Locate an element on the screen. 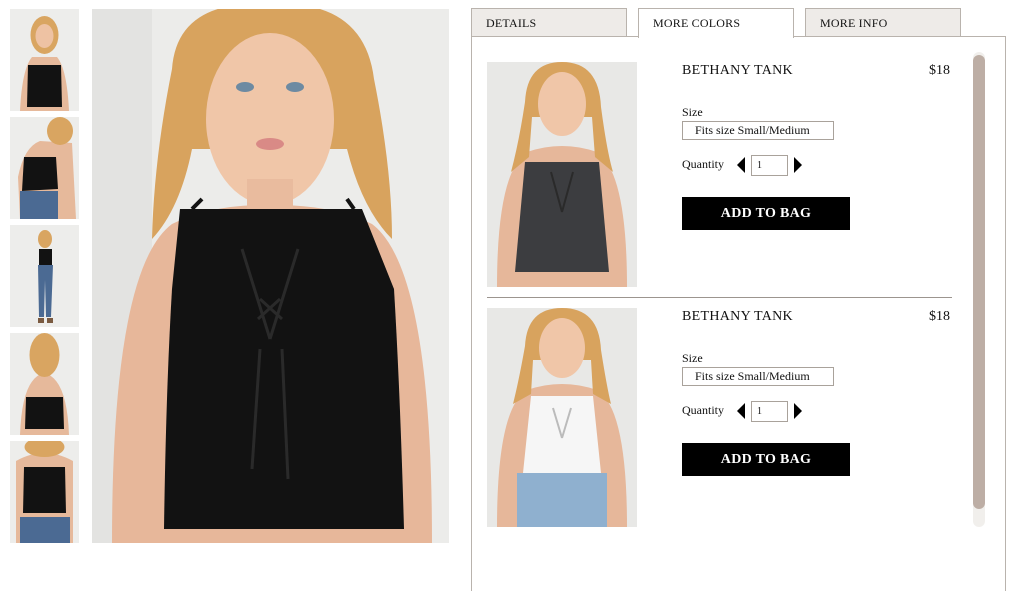 This screenshot has height=591, width=1023. tab-more-info: MORE INFO is located at coordinates (883, 22).